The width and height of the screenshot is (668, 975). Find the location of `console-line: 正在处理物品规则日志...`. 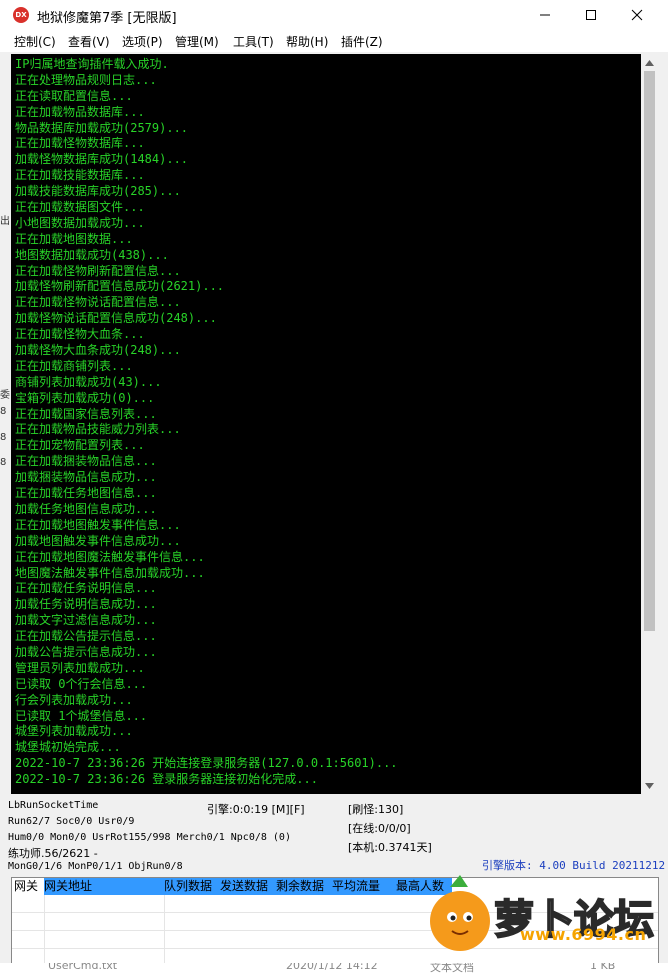

console-line: 正在处理物品规则日志... is located at coordinates (86, 79).